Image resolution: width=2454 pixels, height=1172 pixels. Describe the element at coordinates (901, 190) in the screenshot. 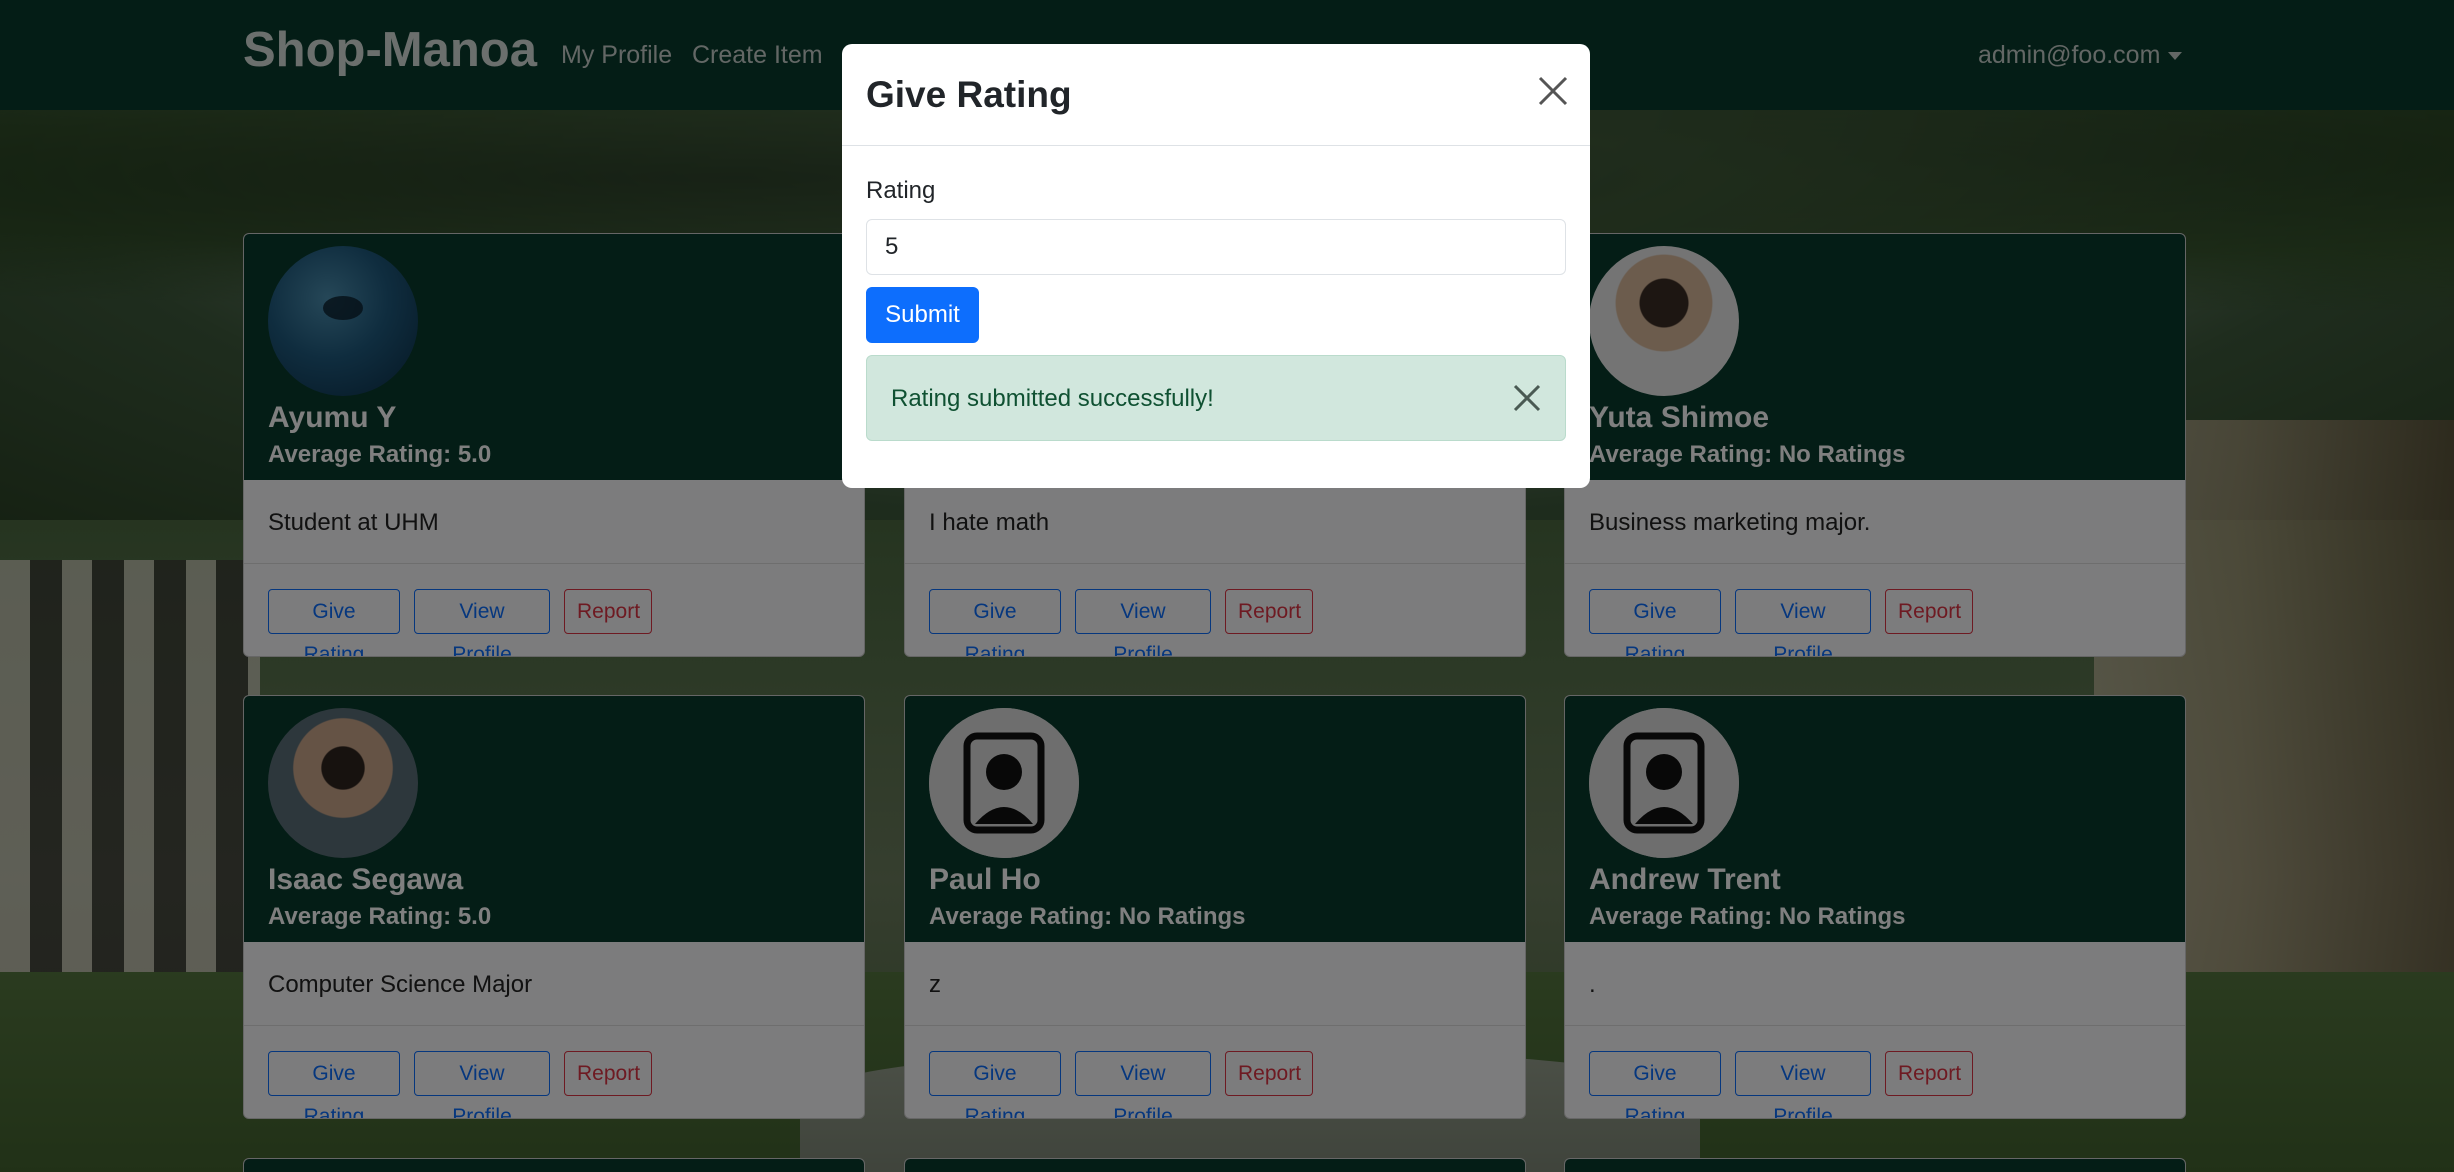

I see `rating-label: Rating` at that location.